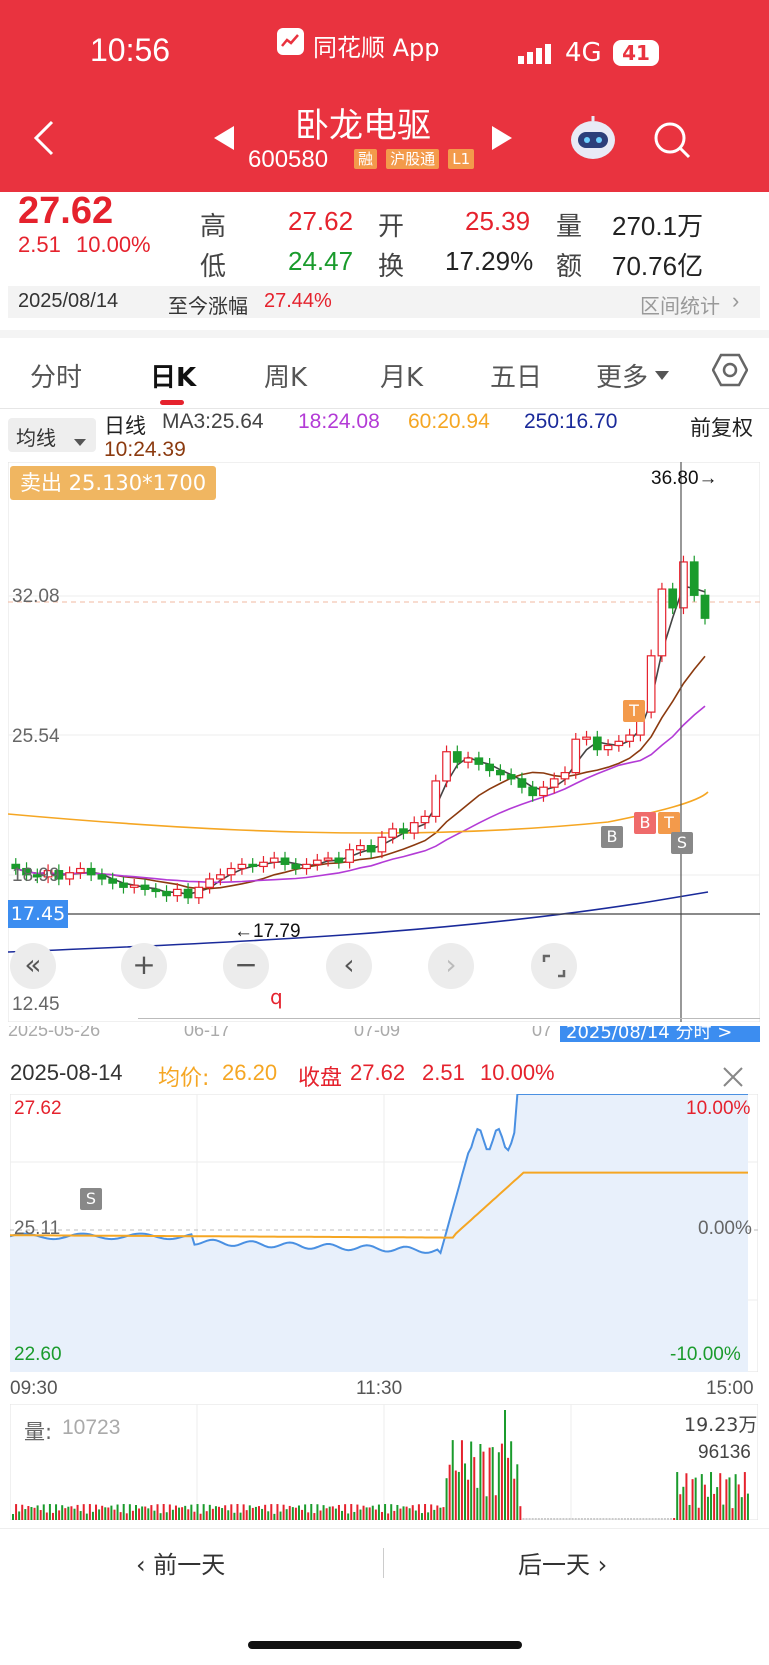 This screenshot has height=1665, width=769. I want to click on battery-level: 41, so click(636, 53).